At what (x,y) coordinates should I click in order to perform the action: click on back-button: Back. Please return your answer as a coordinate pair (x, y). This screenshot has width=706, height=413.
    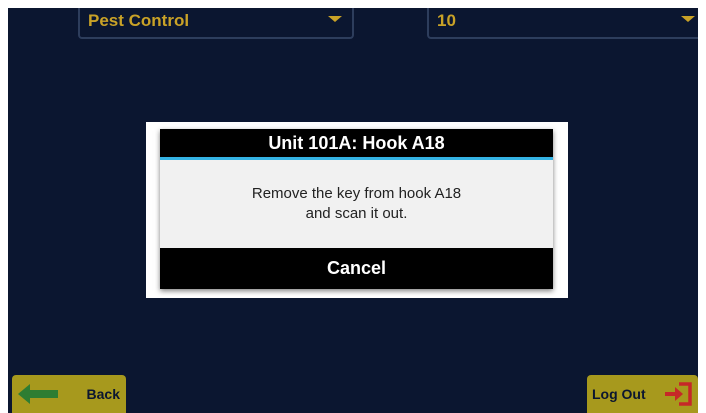
    Looking at the image, I should click on (69, 394).